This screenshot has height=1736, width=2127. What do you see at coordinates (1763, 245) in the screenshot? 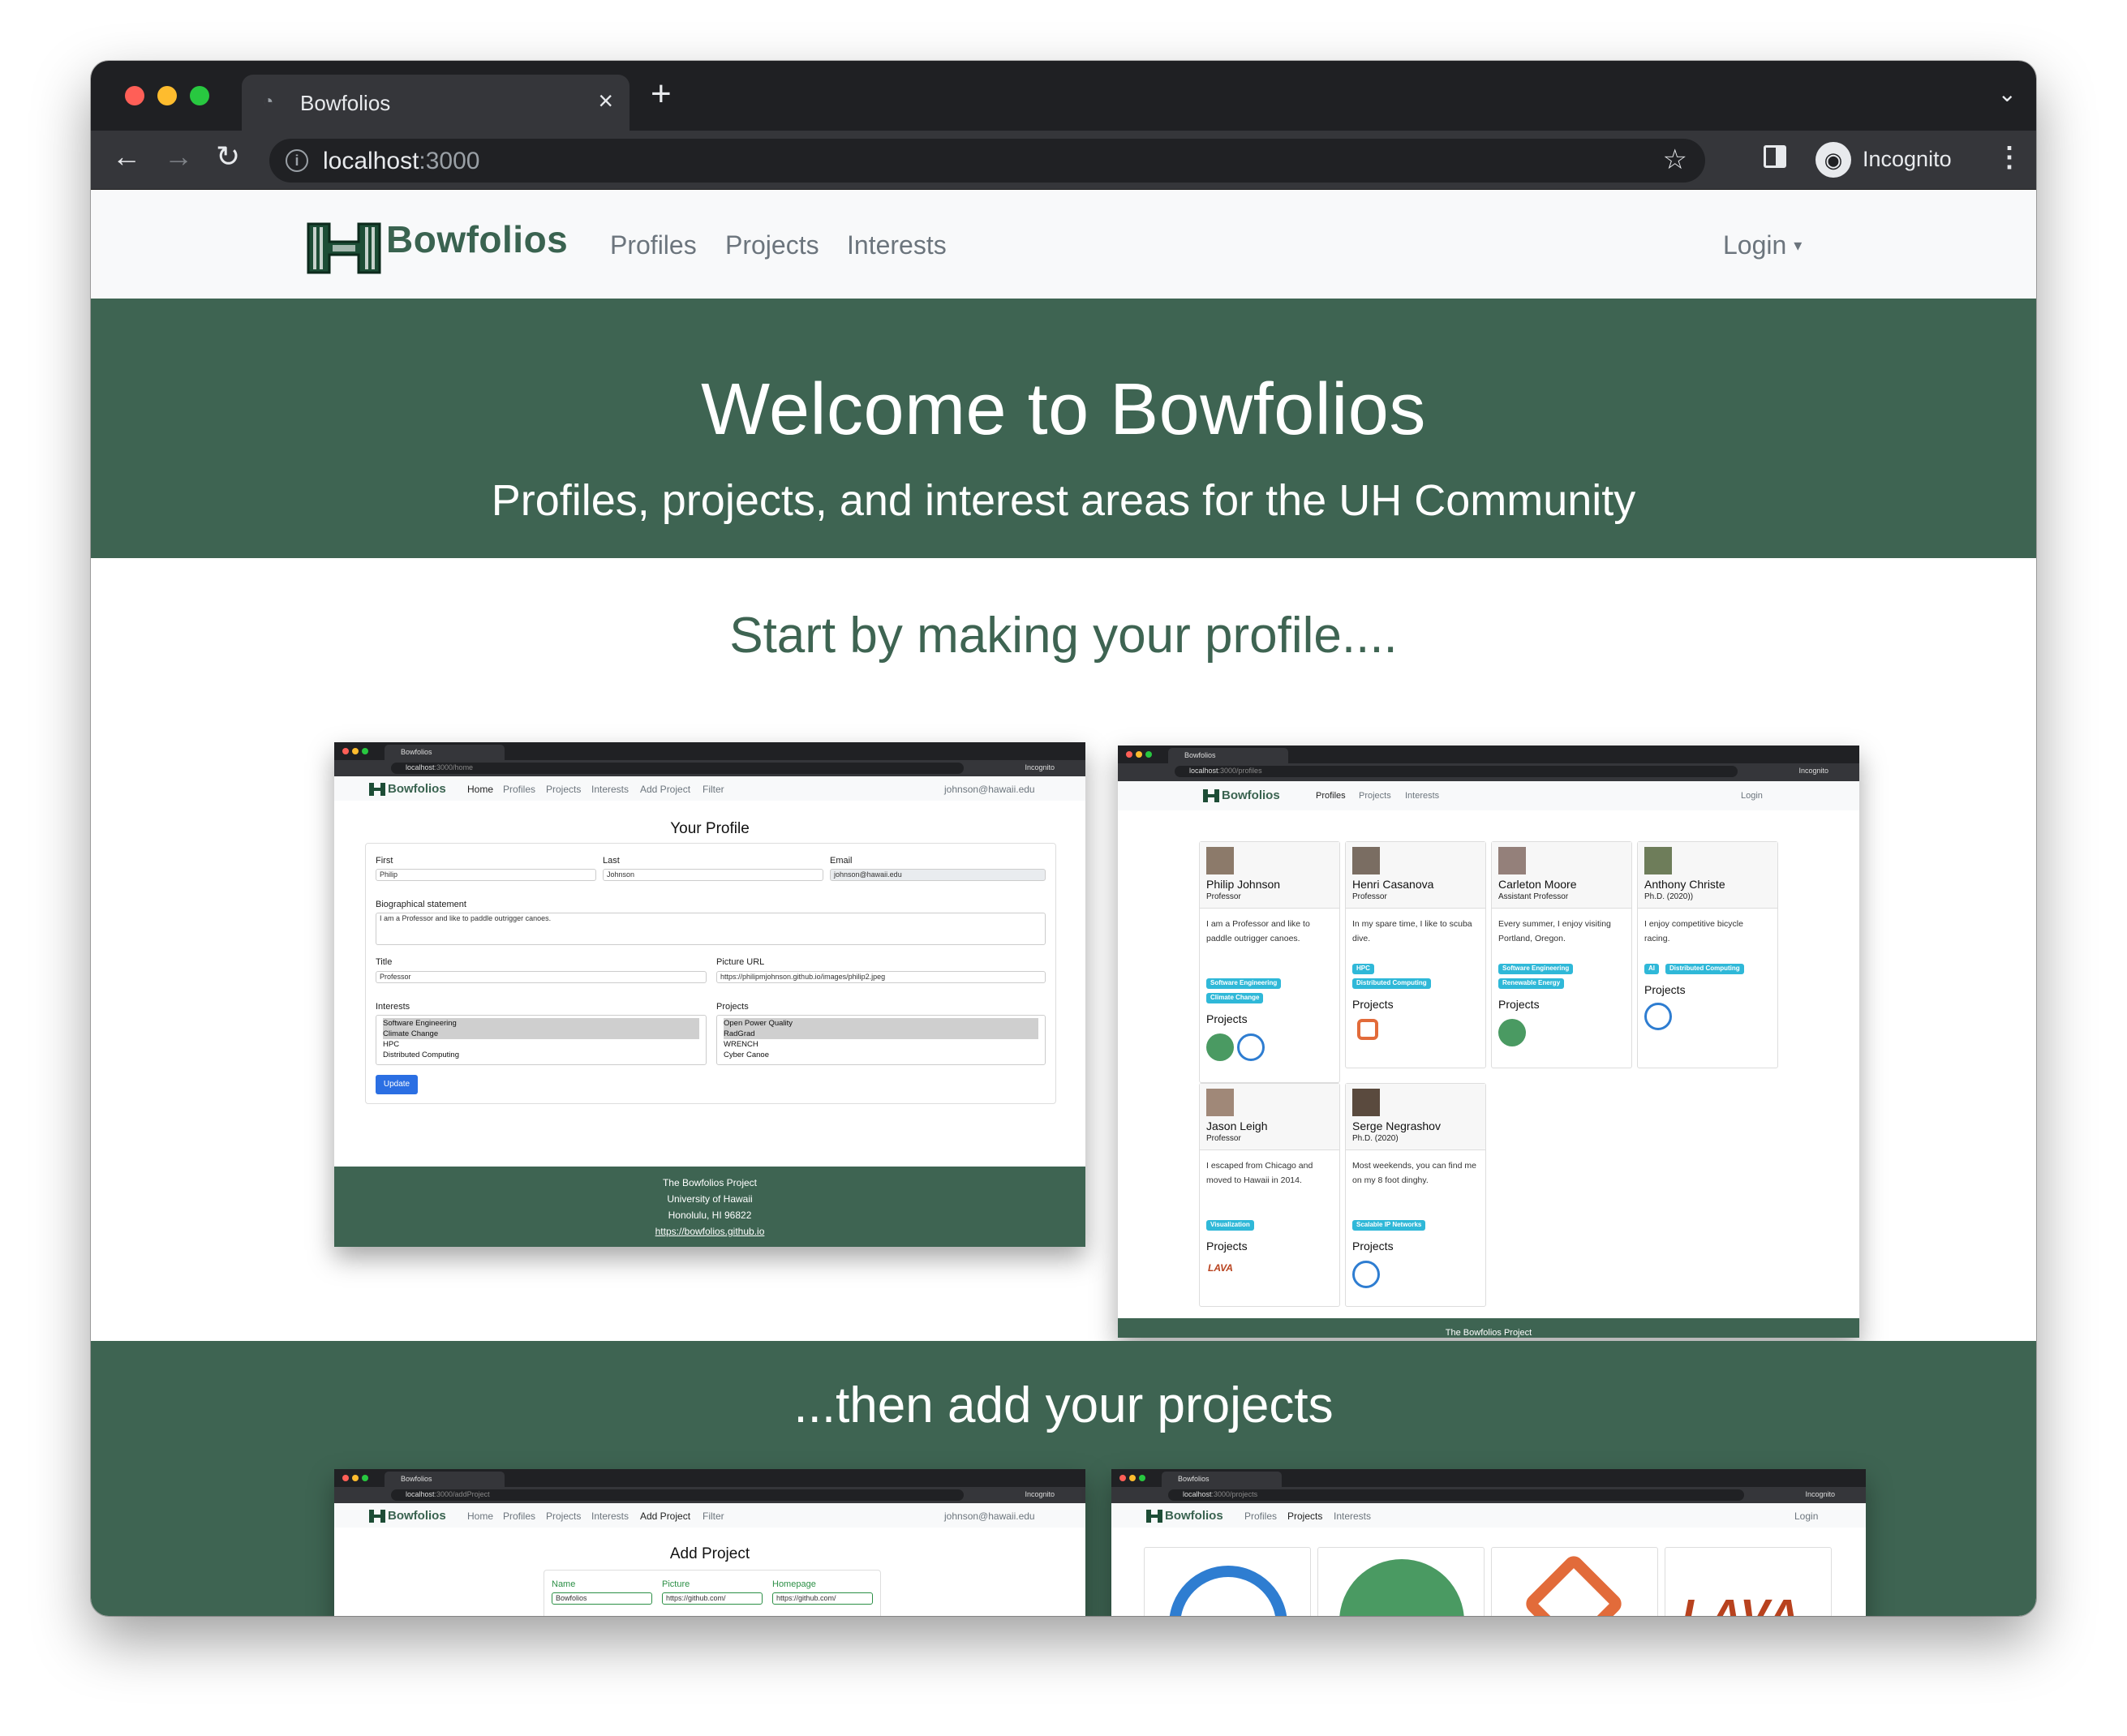
I see `login-dropdown: Login ▾` at bounding box center [1763, 245].